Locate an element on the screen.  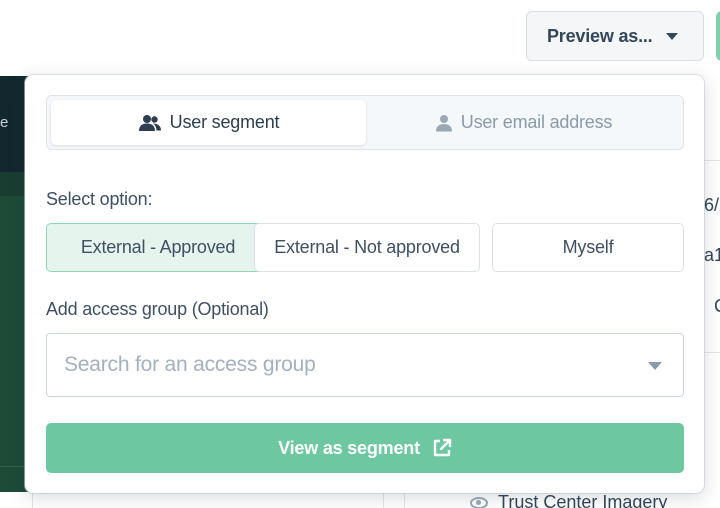
option-external-not-approved: External - Not approved is located at coordinates (367, 247).